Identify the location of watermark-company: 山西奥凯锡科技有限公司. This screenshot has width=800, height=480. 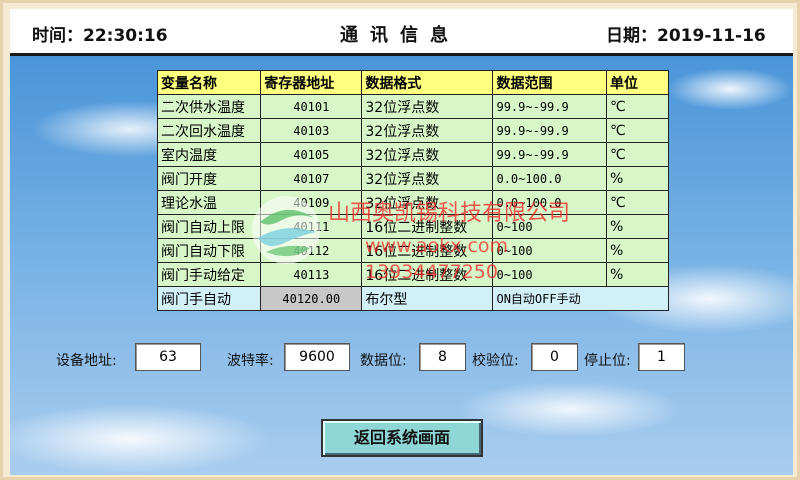
(449, 213).